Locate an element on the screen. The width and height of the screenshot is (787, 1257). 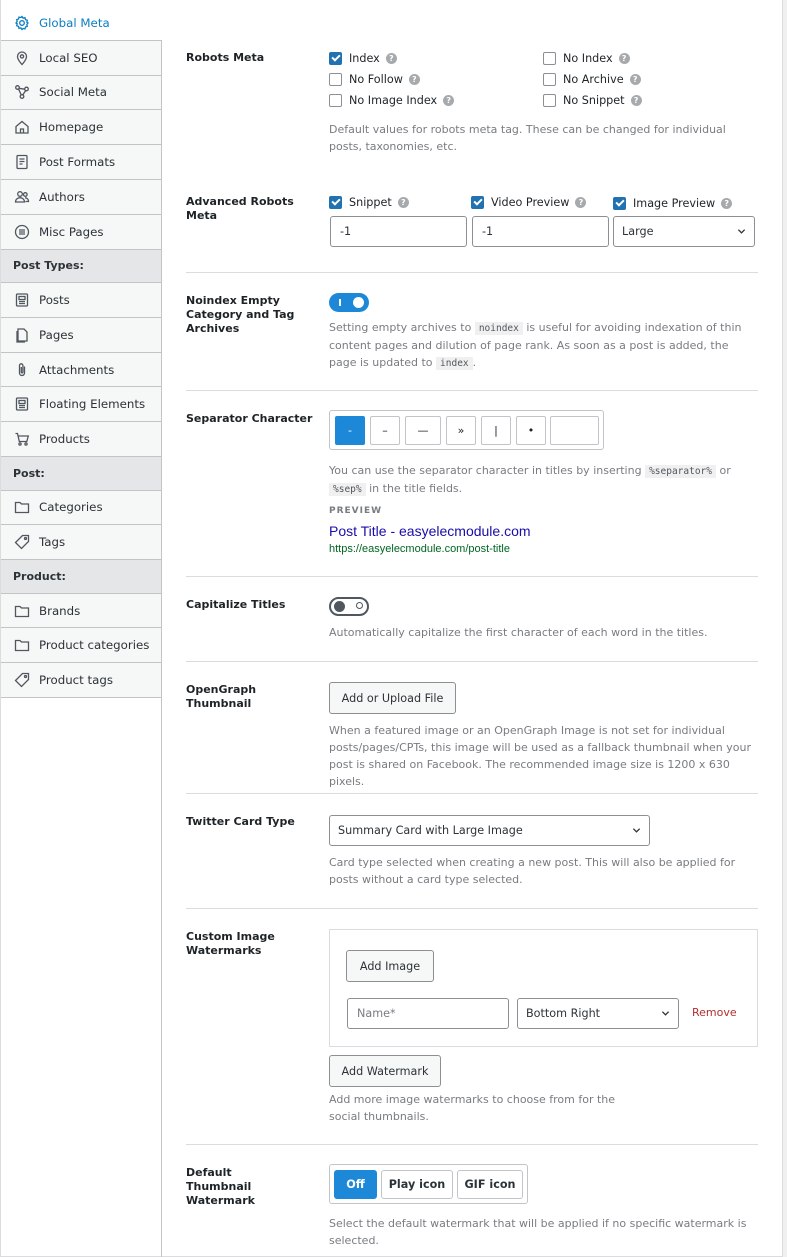
sidebar-item-posts: Posts is located at coordinates (81, 300).